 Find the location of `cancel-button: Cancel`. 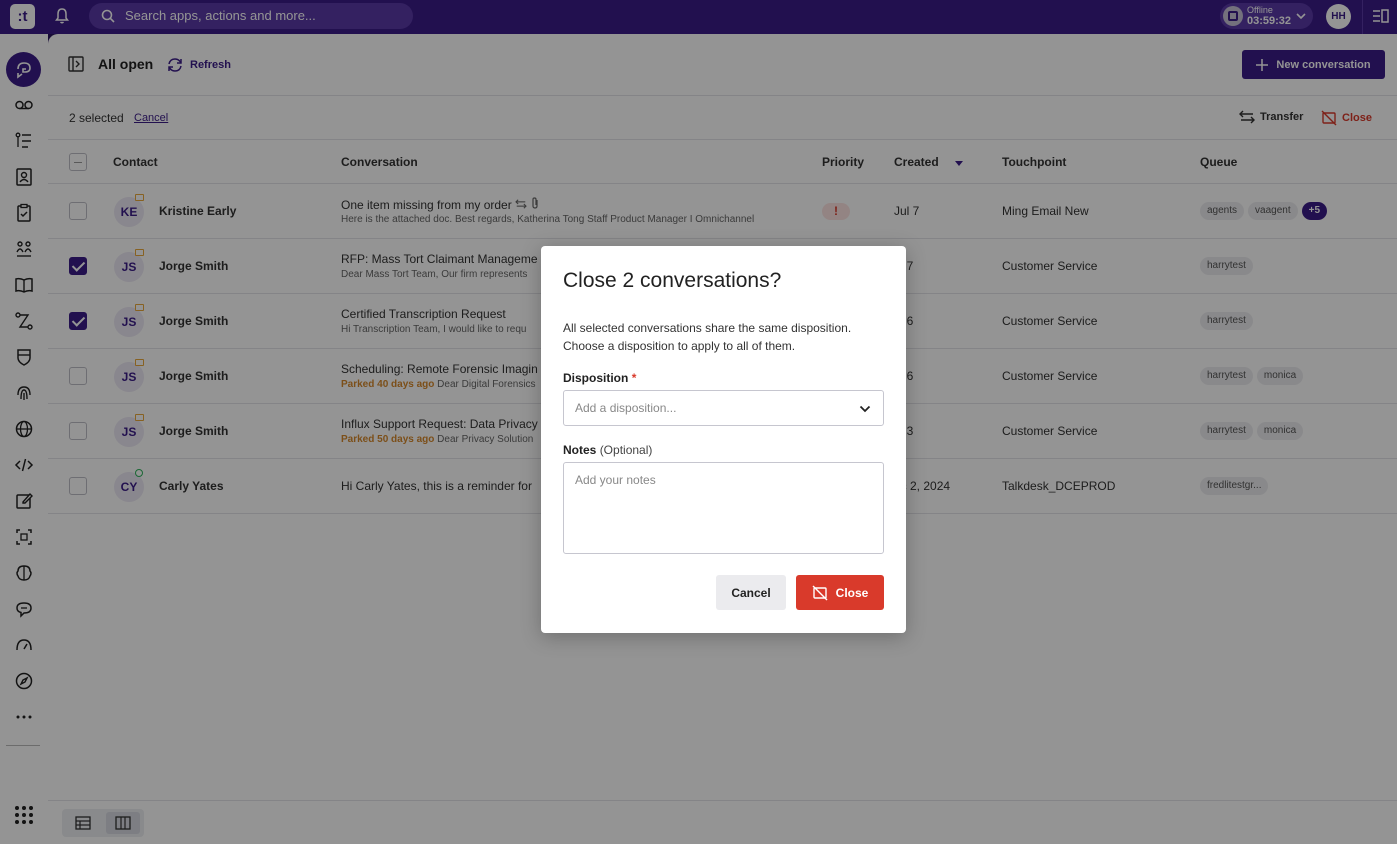

cancel-button: Cancel is located at coordinates (751, 592).